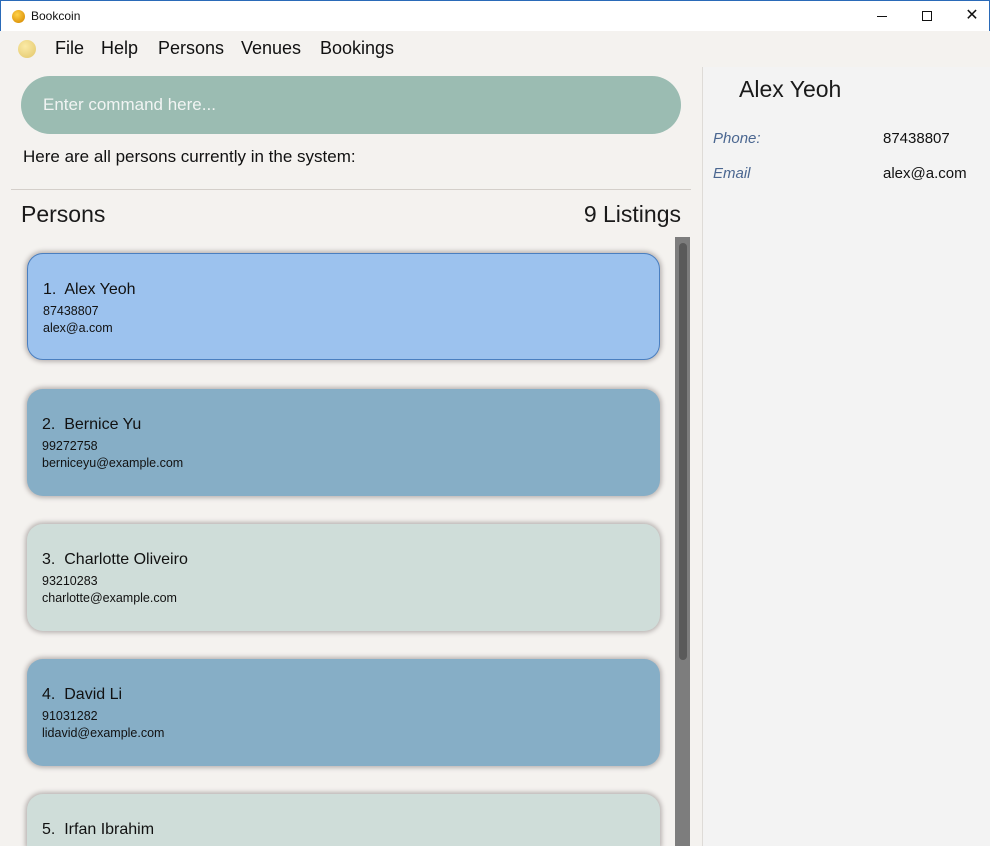  Describe the element at coordinates (495, 49) in the screenshot. I see `menu-bar: File Help Persons Venues Bookings` at that location.